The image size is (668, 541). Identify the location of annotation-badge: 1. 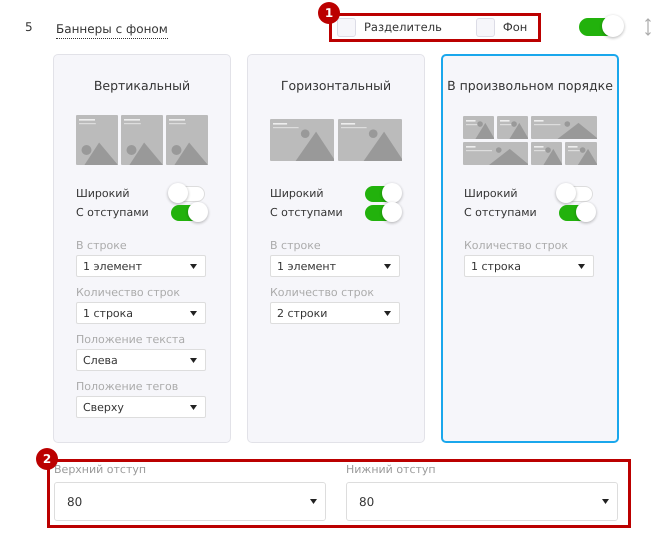
(329, 13).